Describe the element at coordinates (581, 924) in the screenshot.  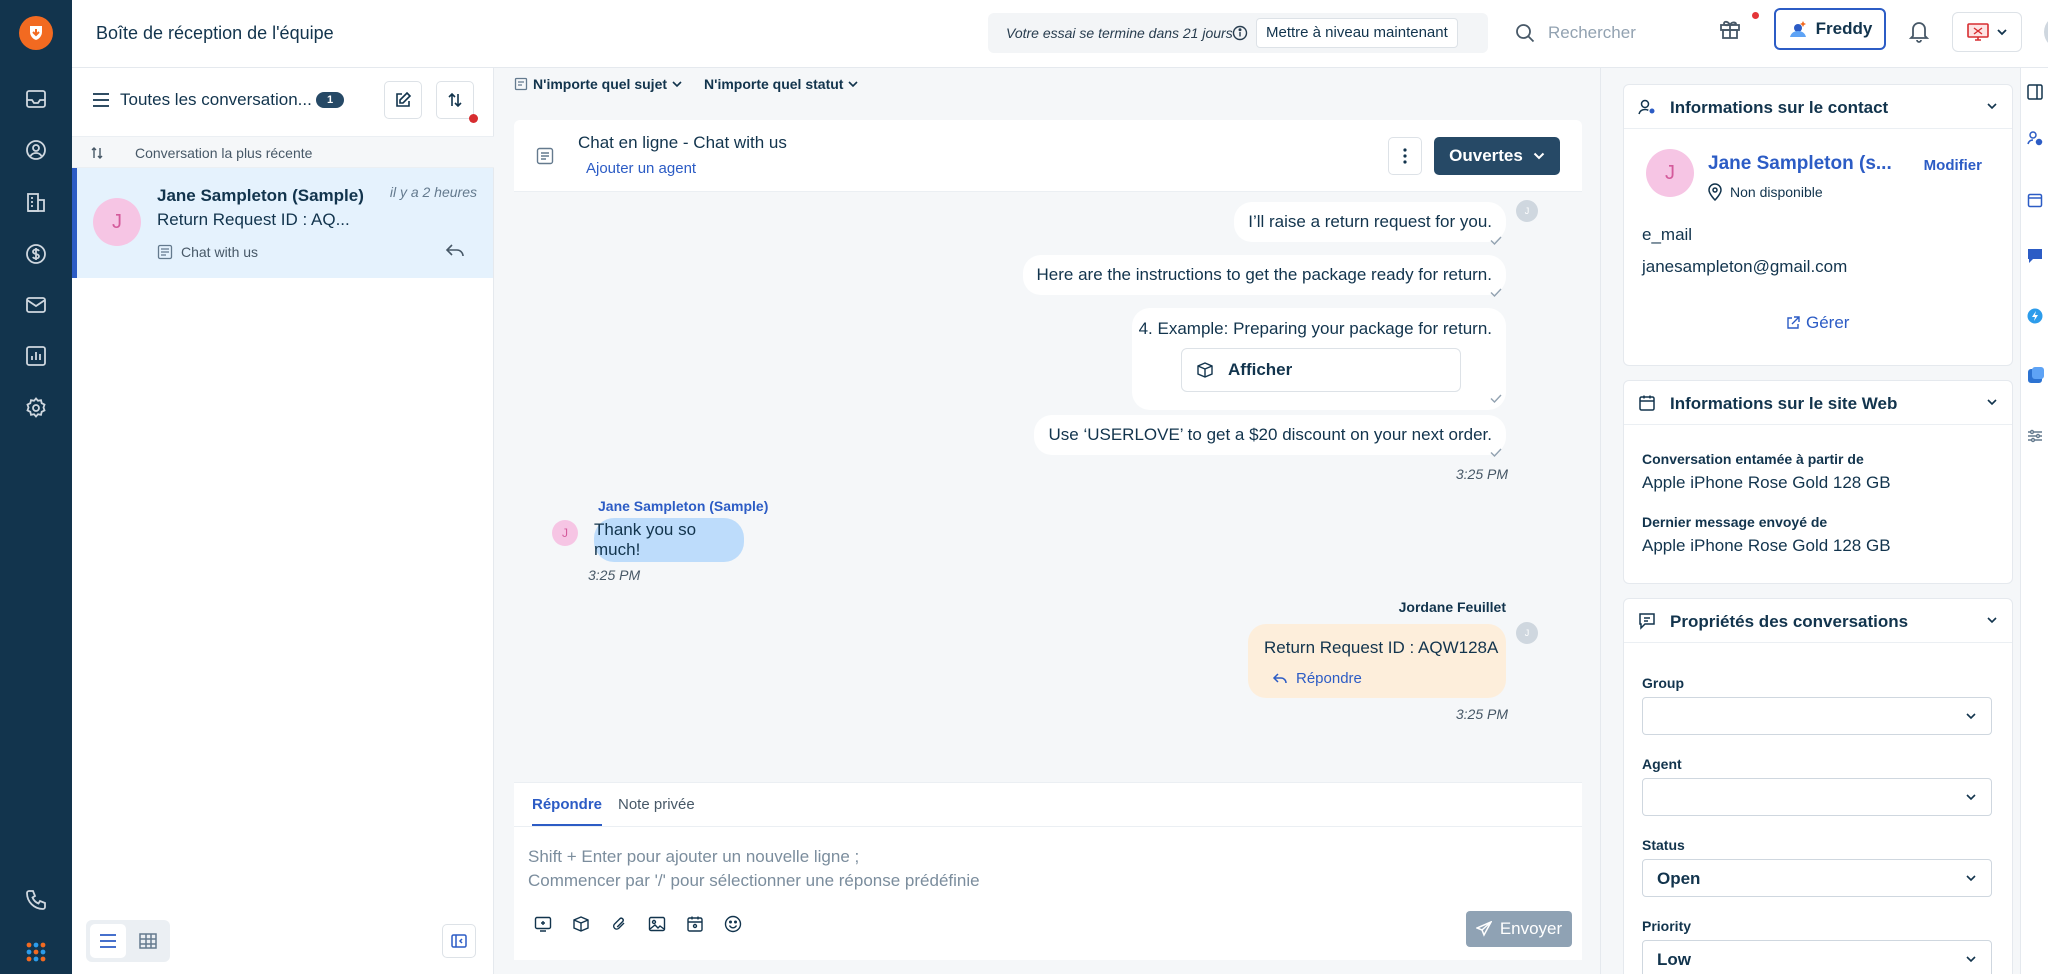
I see `article-icon` at that location.